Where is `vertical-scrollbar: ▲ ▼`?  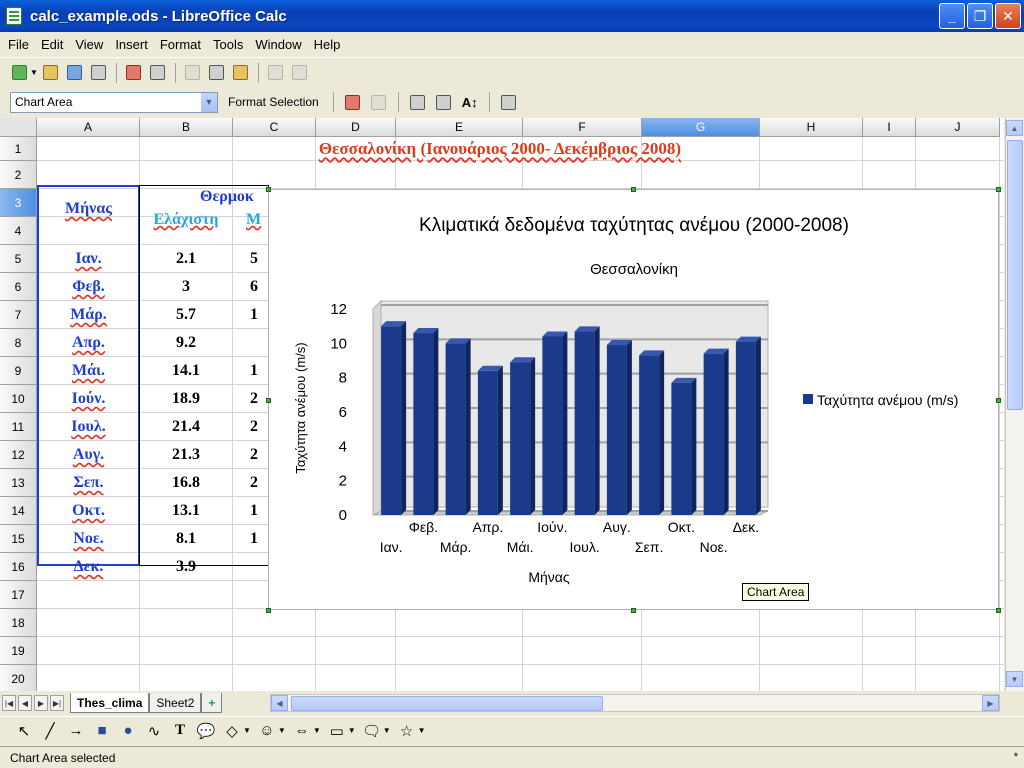
vertical-scrollbar: ▲ ▼ is located at coordinates (1014, 404).